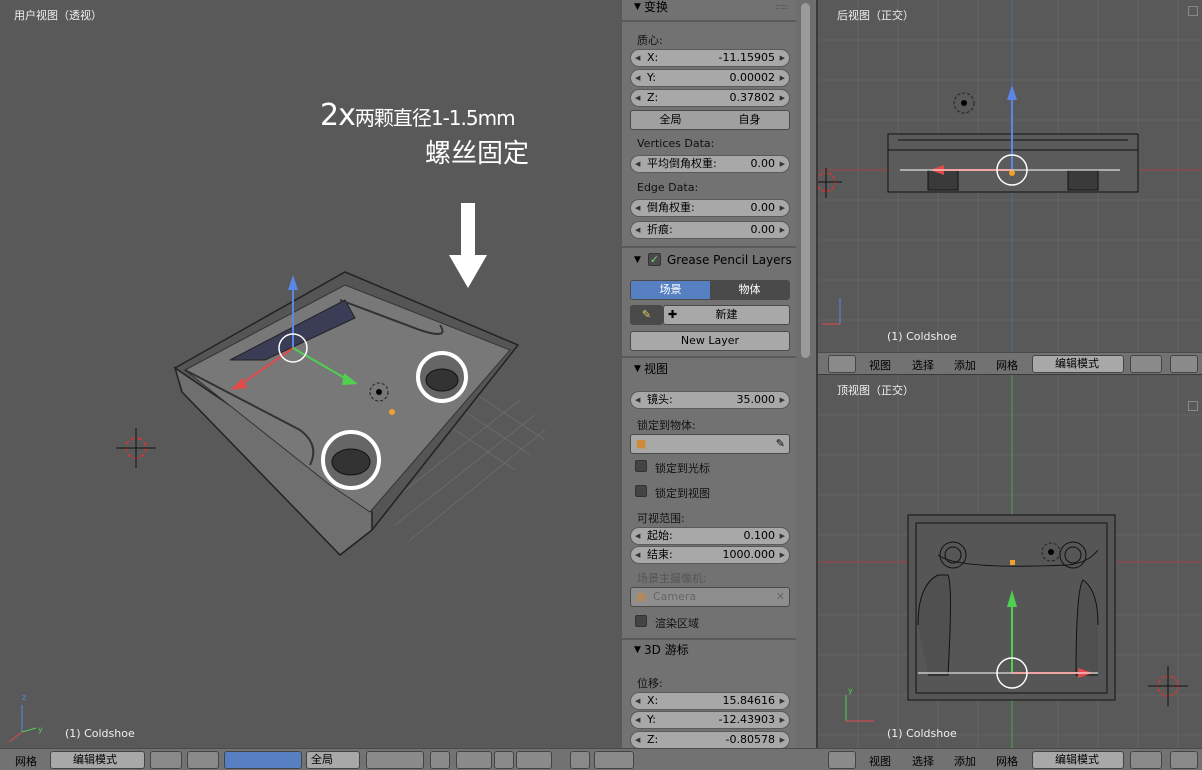  Describe the element at coordinates (670, 290) in the screenshot. I see `scene-button: 场景` at that location.